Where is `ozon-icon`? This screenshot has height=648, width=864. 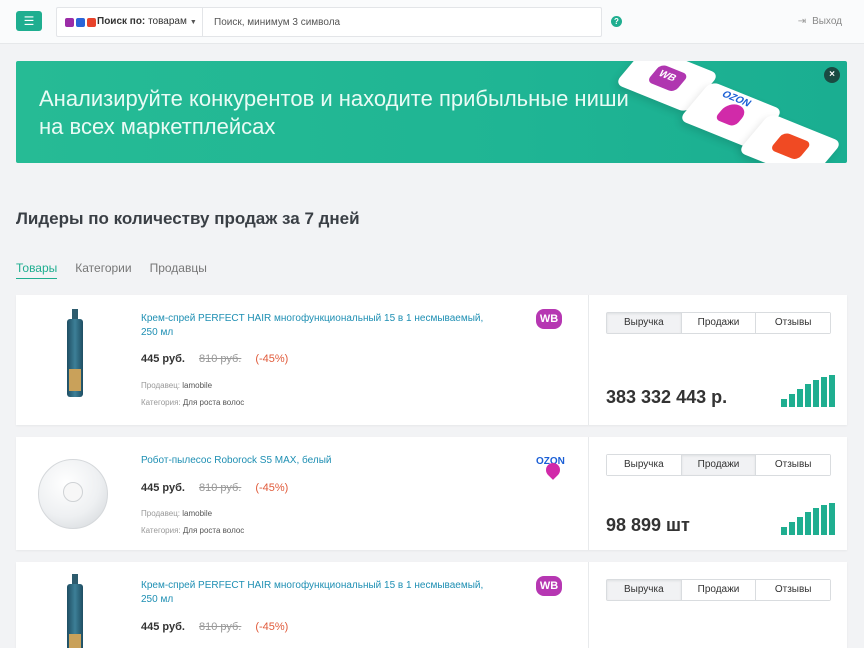 ozon-icon is located at coordinates (80, 22).